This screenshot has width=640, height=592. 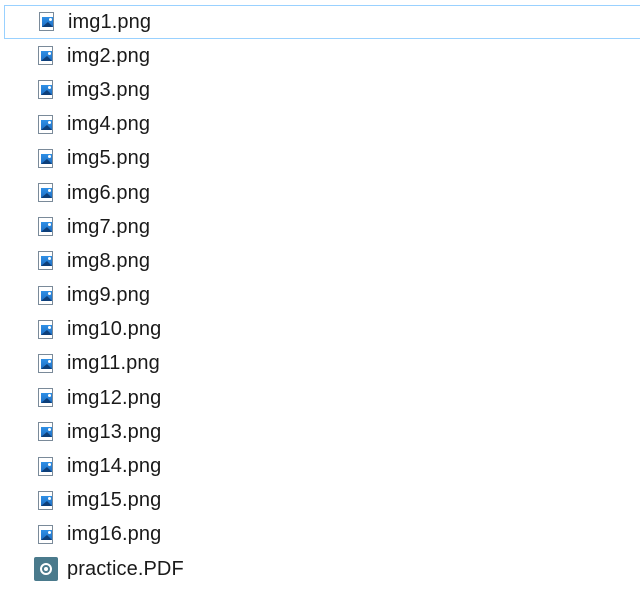 I want to click on pdf-file-icon, so click(x=46, y=569).